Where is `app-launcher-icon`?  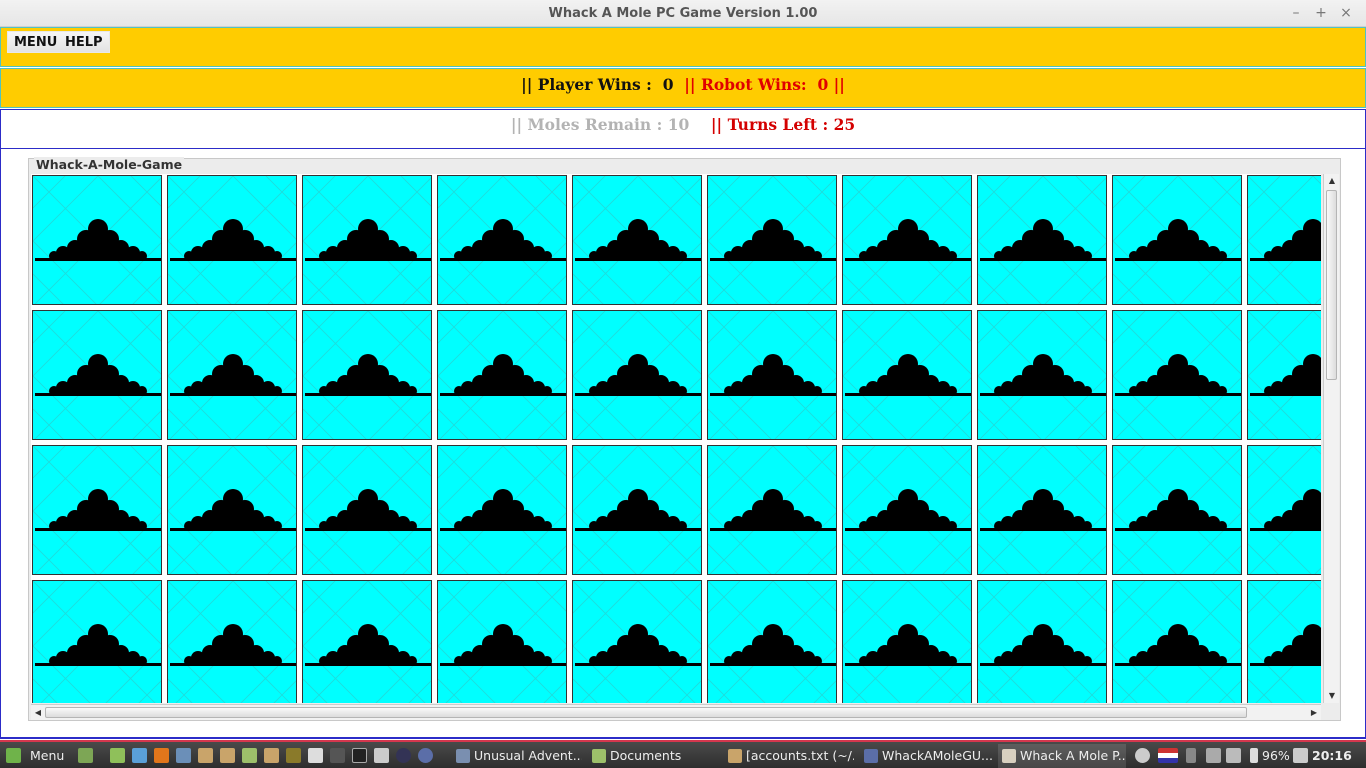 app-launcher-icon is located at coordinates (183, 755).